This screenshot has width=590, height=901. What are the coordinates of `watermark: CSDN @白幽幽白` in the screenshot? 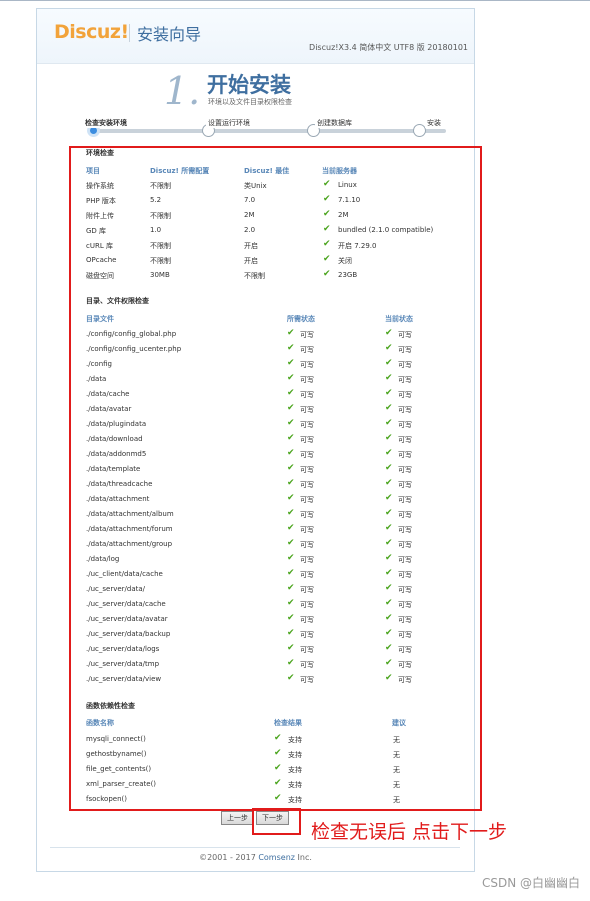 It's located at (530, 883).